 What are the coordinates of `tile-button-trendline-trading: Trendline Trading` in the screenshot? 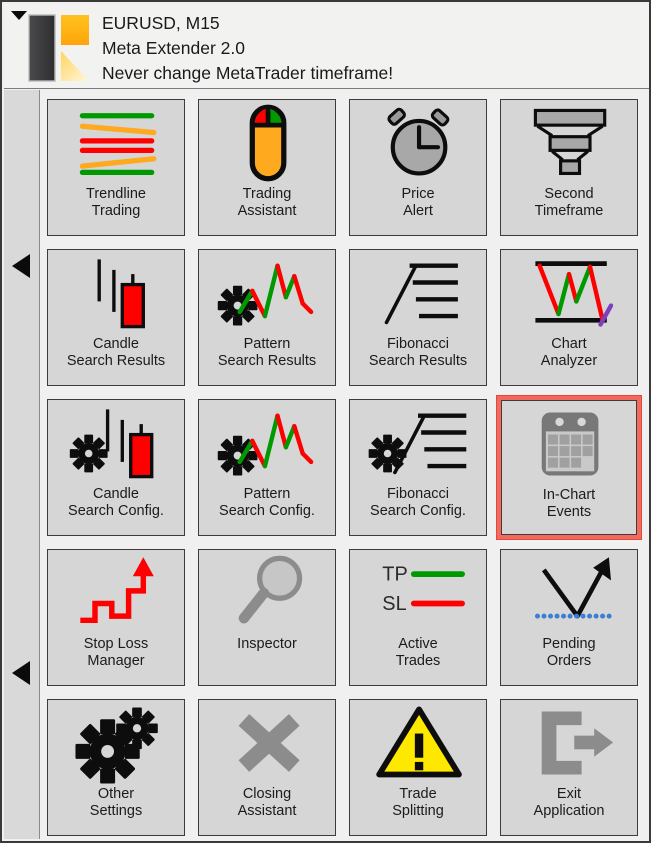 It's located at (116, 167).